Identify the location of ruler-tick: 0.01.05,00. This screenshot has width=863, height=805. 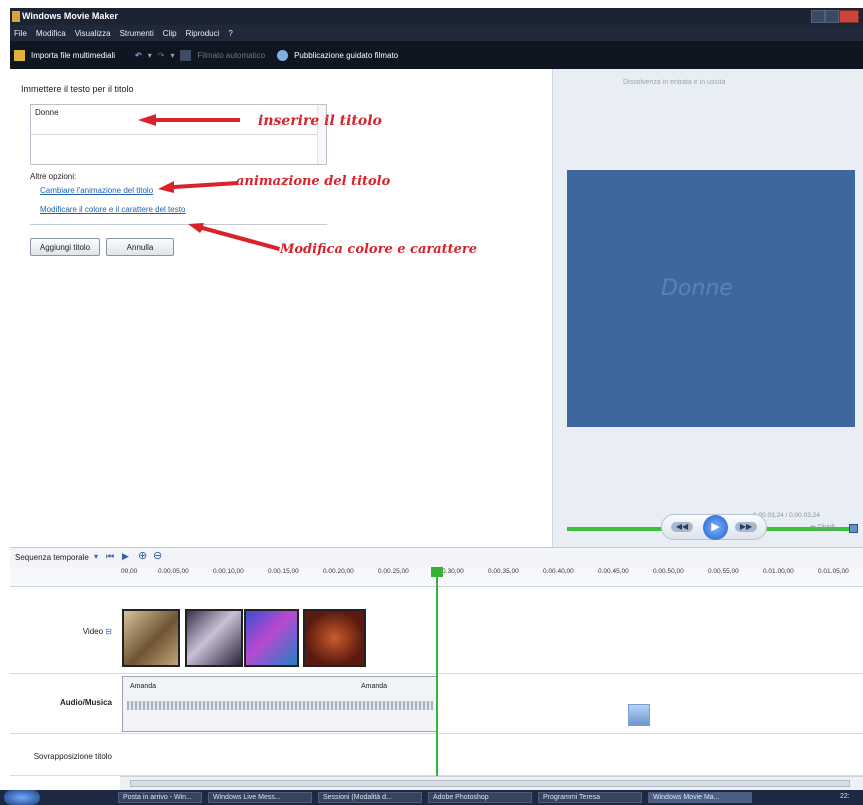
(833, 571).